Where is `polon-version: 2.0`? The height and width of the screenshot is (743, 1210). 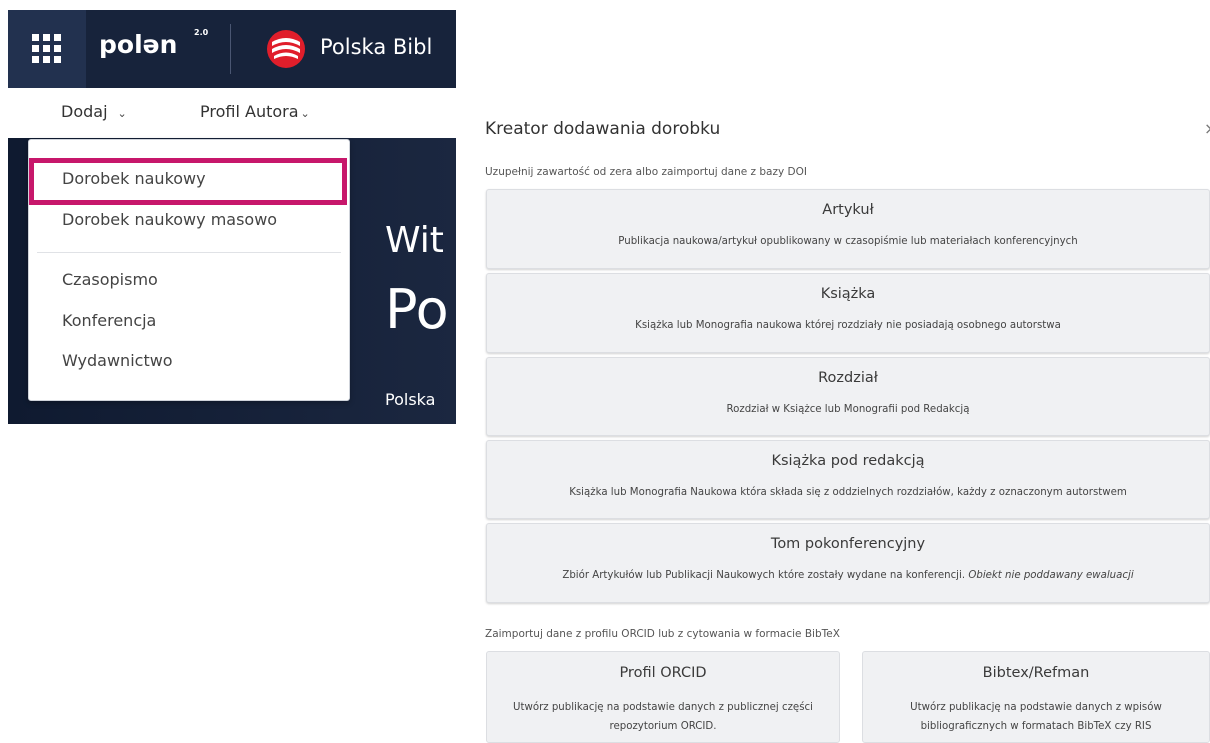
polon-version: 2.0 is located at coordinates (201, 32).